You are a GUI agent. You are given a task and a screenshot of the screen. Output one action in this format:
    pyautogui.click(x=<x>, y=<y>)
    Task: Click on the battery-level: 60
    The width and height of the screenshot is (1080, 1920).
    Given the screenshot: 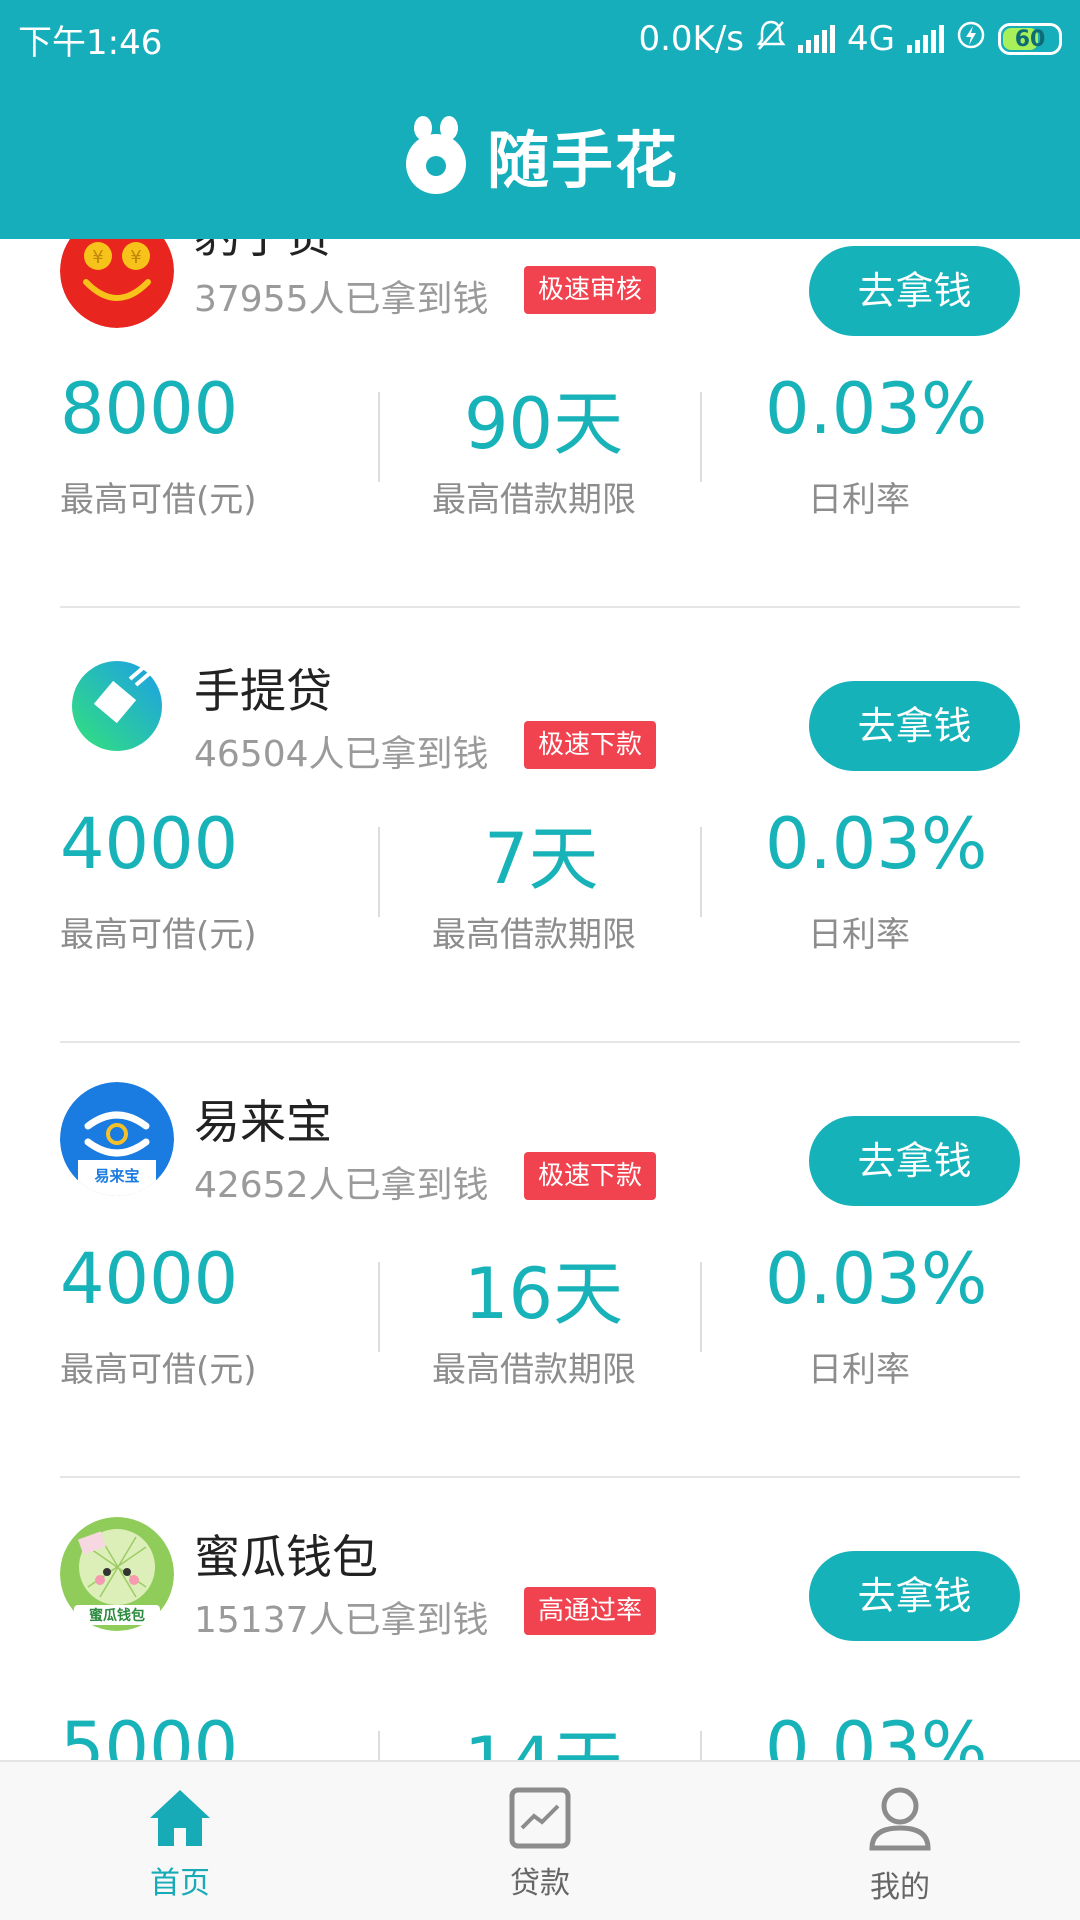 What is the action you would take?
    pyautogui.click(x=1030, y=39)
    